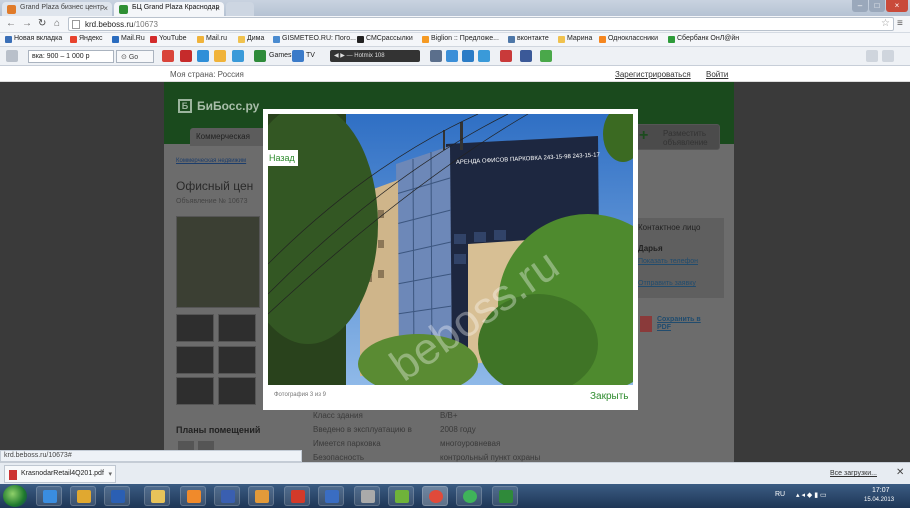 The image size is (910, 508). Describe the element at coordinates (575, 39) in the screenshot. I see `bookmark-item: Марина` at that location.